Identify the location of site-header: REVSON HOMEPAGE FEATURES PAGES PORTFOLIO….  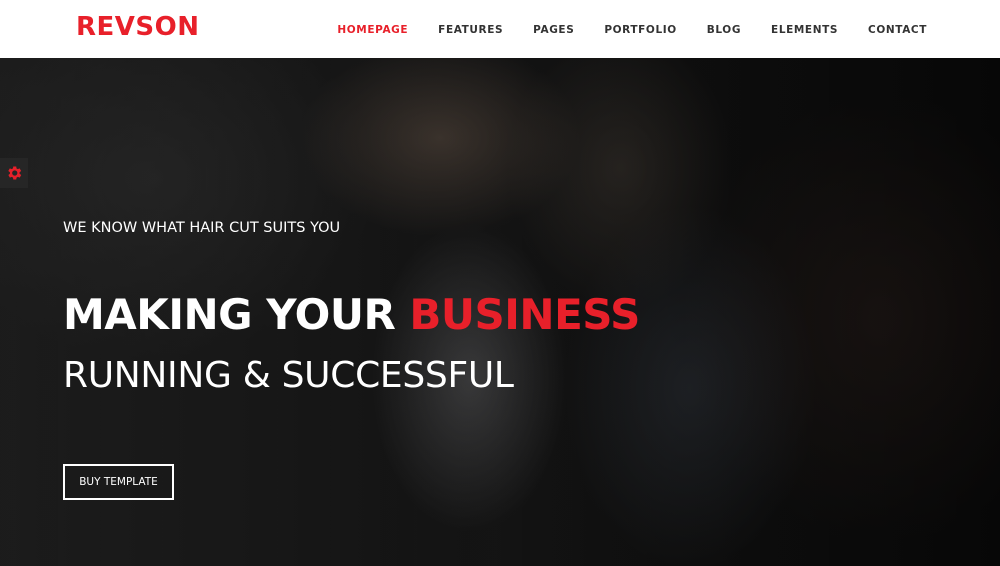
(500, 29).